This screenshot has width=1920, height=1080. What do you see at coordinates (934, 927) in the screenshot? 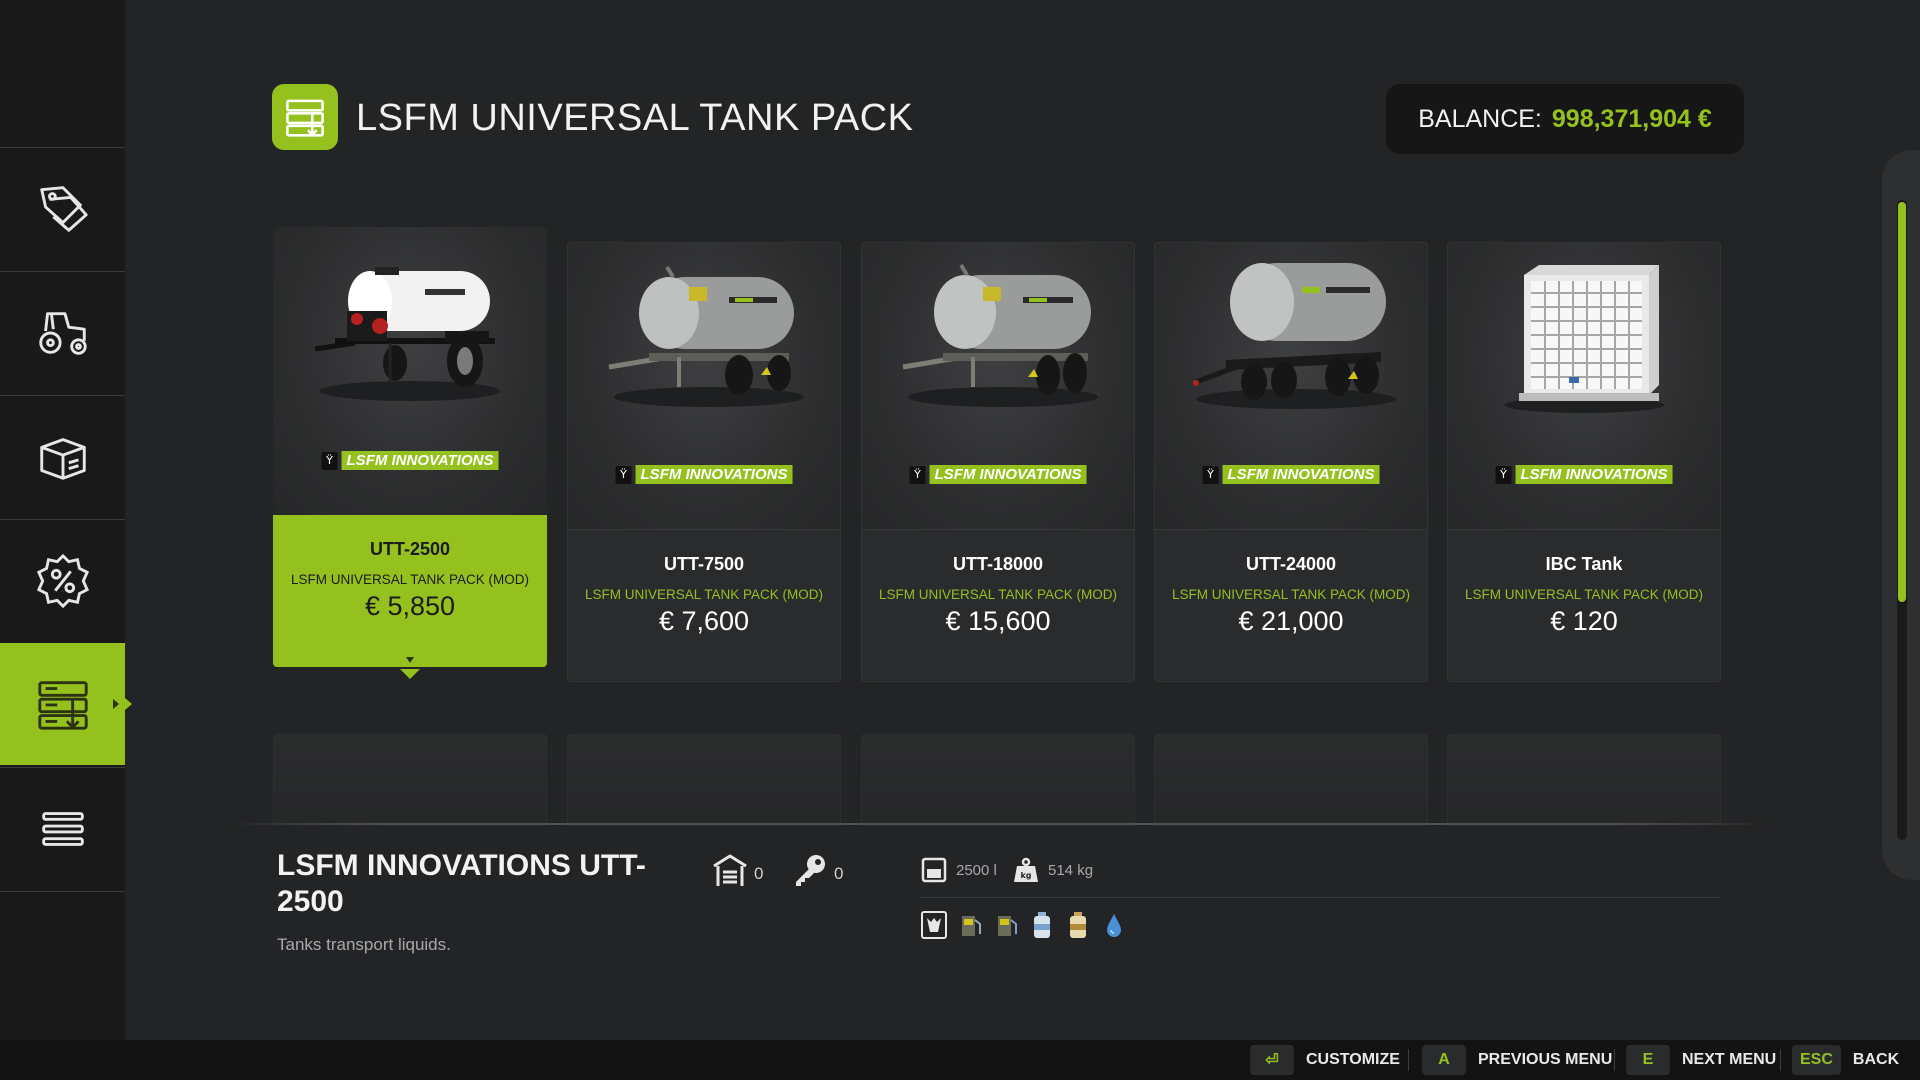
I see `milk-icon` at bounding box center [934, 927].